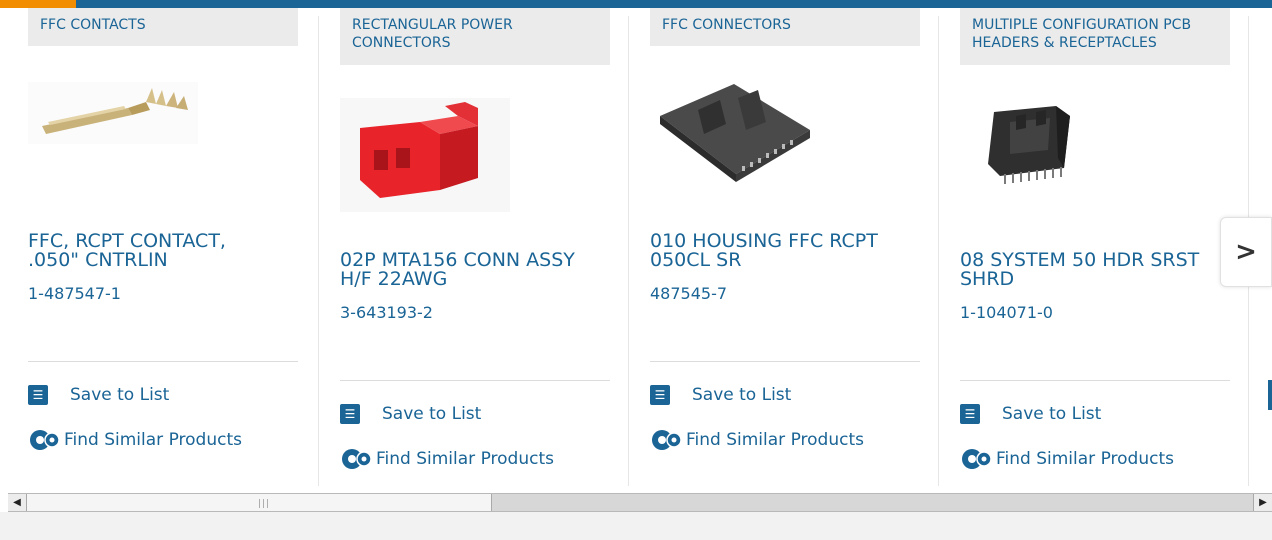 This screenshot has height=540, width=1272. What do you see at coordinates (1087, 270) in the screenshot?
I see `product-title: 08 SYSTEM 50 HDR SRST SHRD` at bounding box center [1087, 270].